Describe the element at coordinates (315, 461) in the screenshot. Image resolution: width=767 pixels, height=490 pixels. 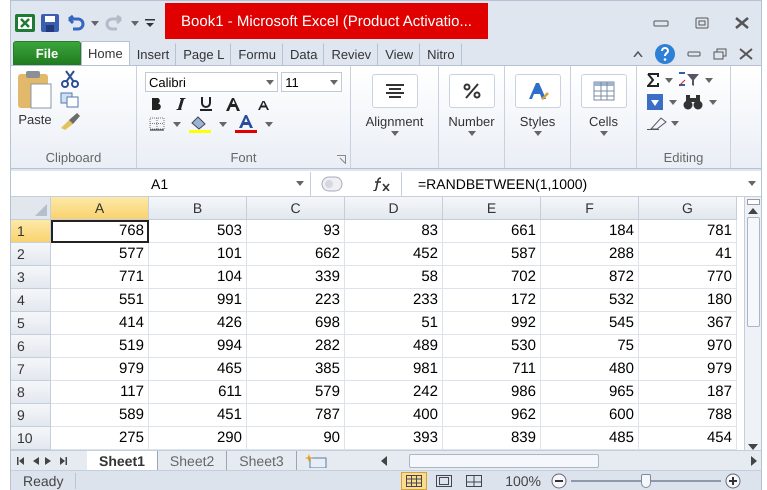
I see `insert-sheet-icon` at that location.